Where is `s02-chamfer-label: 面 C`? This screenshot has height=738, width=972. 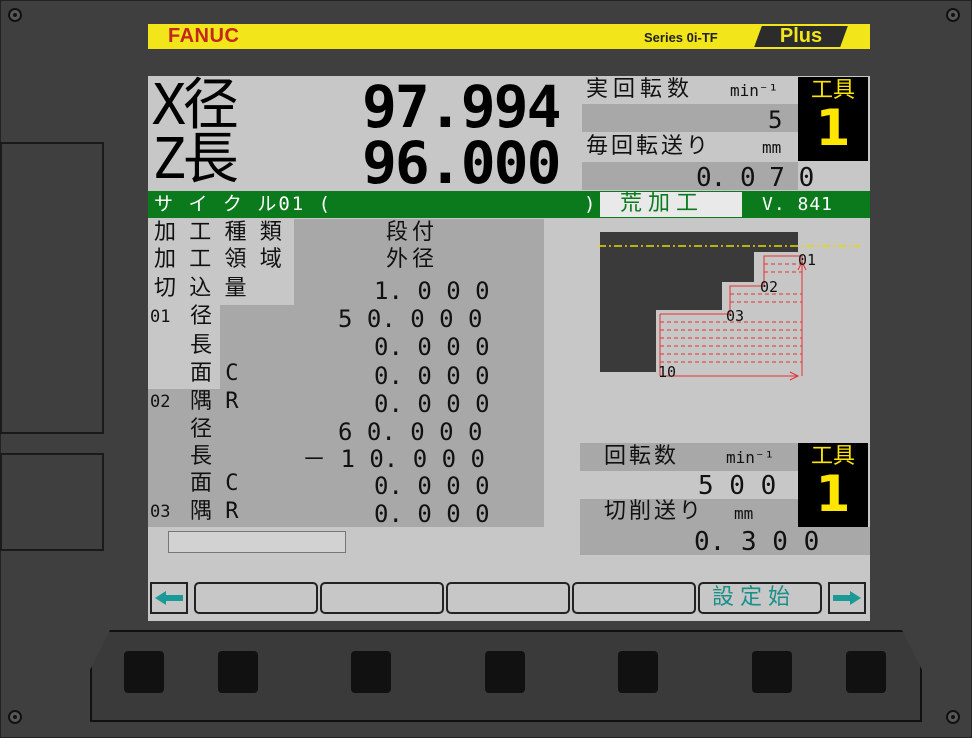
s02-chamfer-label: 面 C is located at coordinates (214, 483).